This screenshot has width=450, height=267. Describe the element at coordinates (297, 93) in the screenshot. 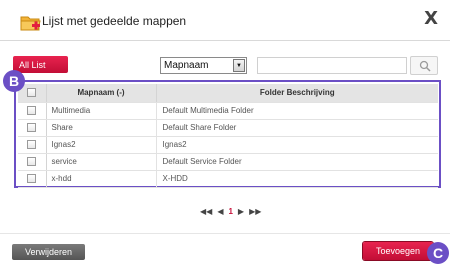

I see `column-header-description: Folder Beschrijving` at that location.